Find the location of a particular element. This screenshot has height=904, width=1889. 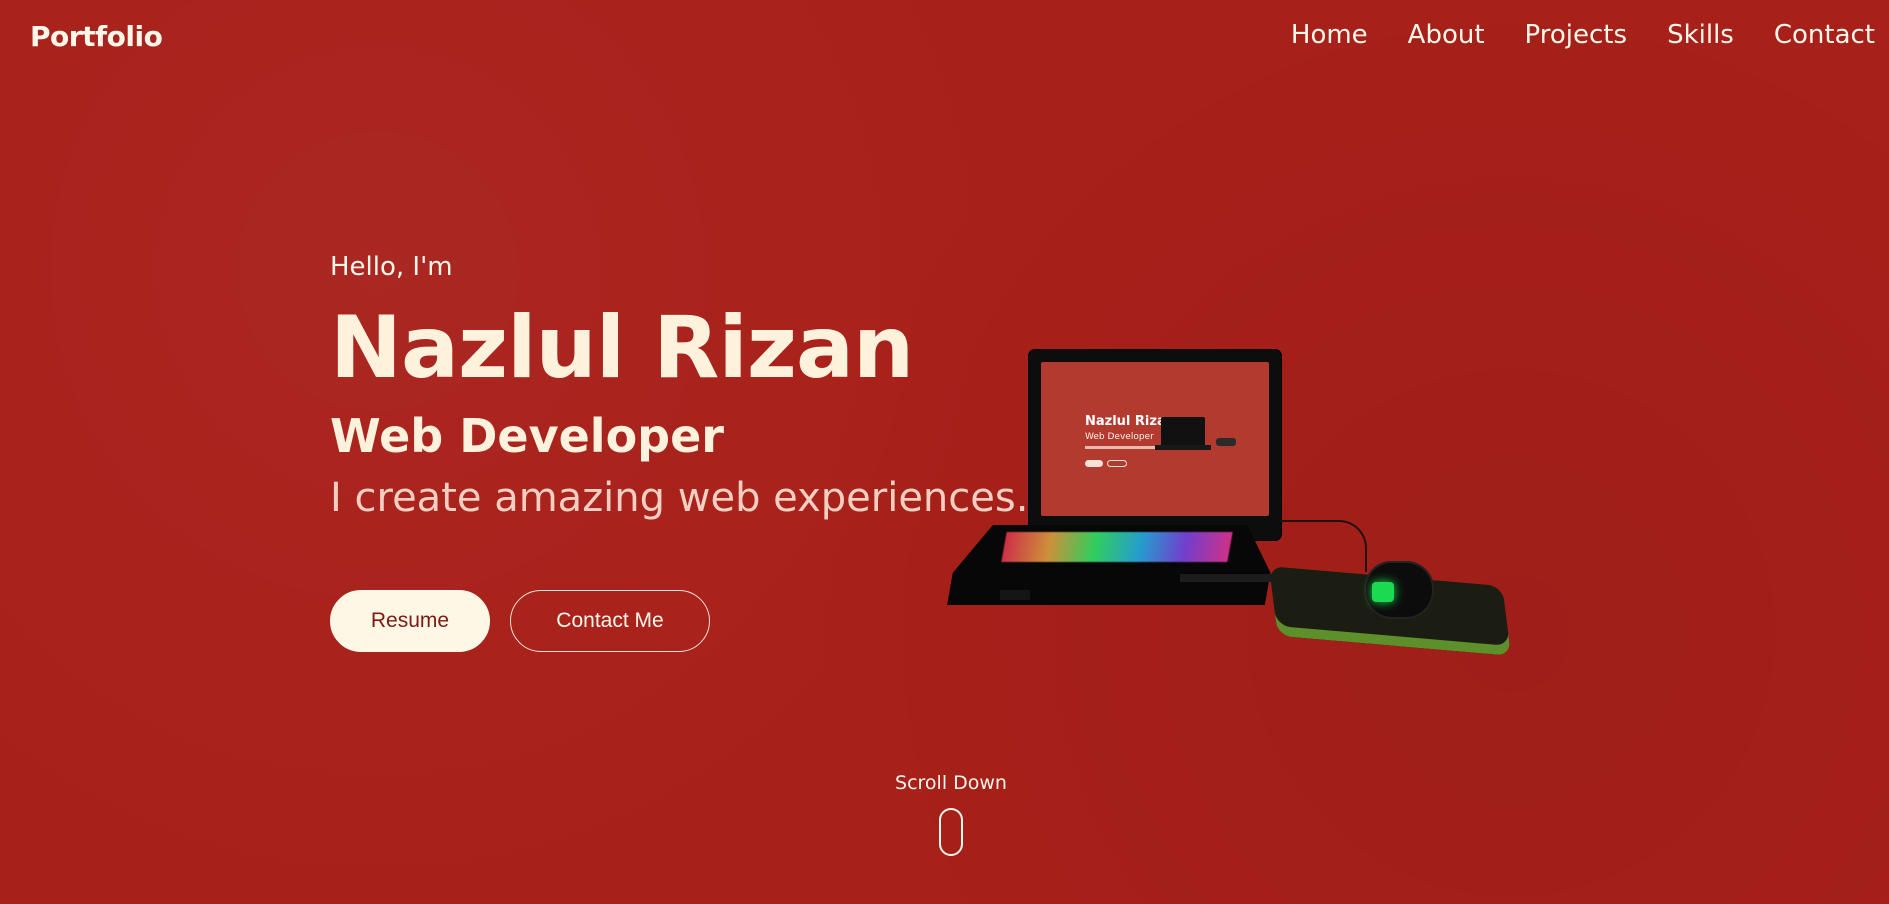

scroll-down-indicator: Scroll Down is located at coordinates (951, 814).